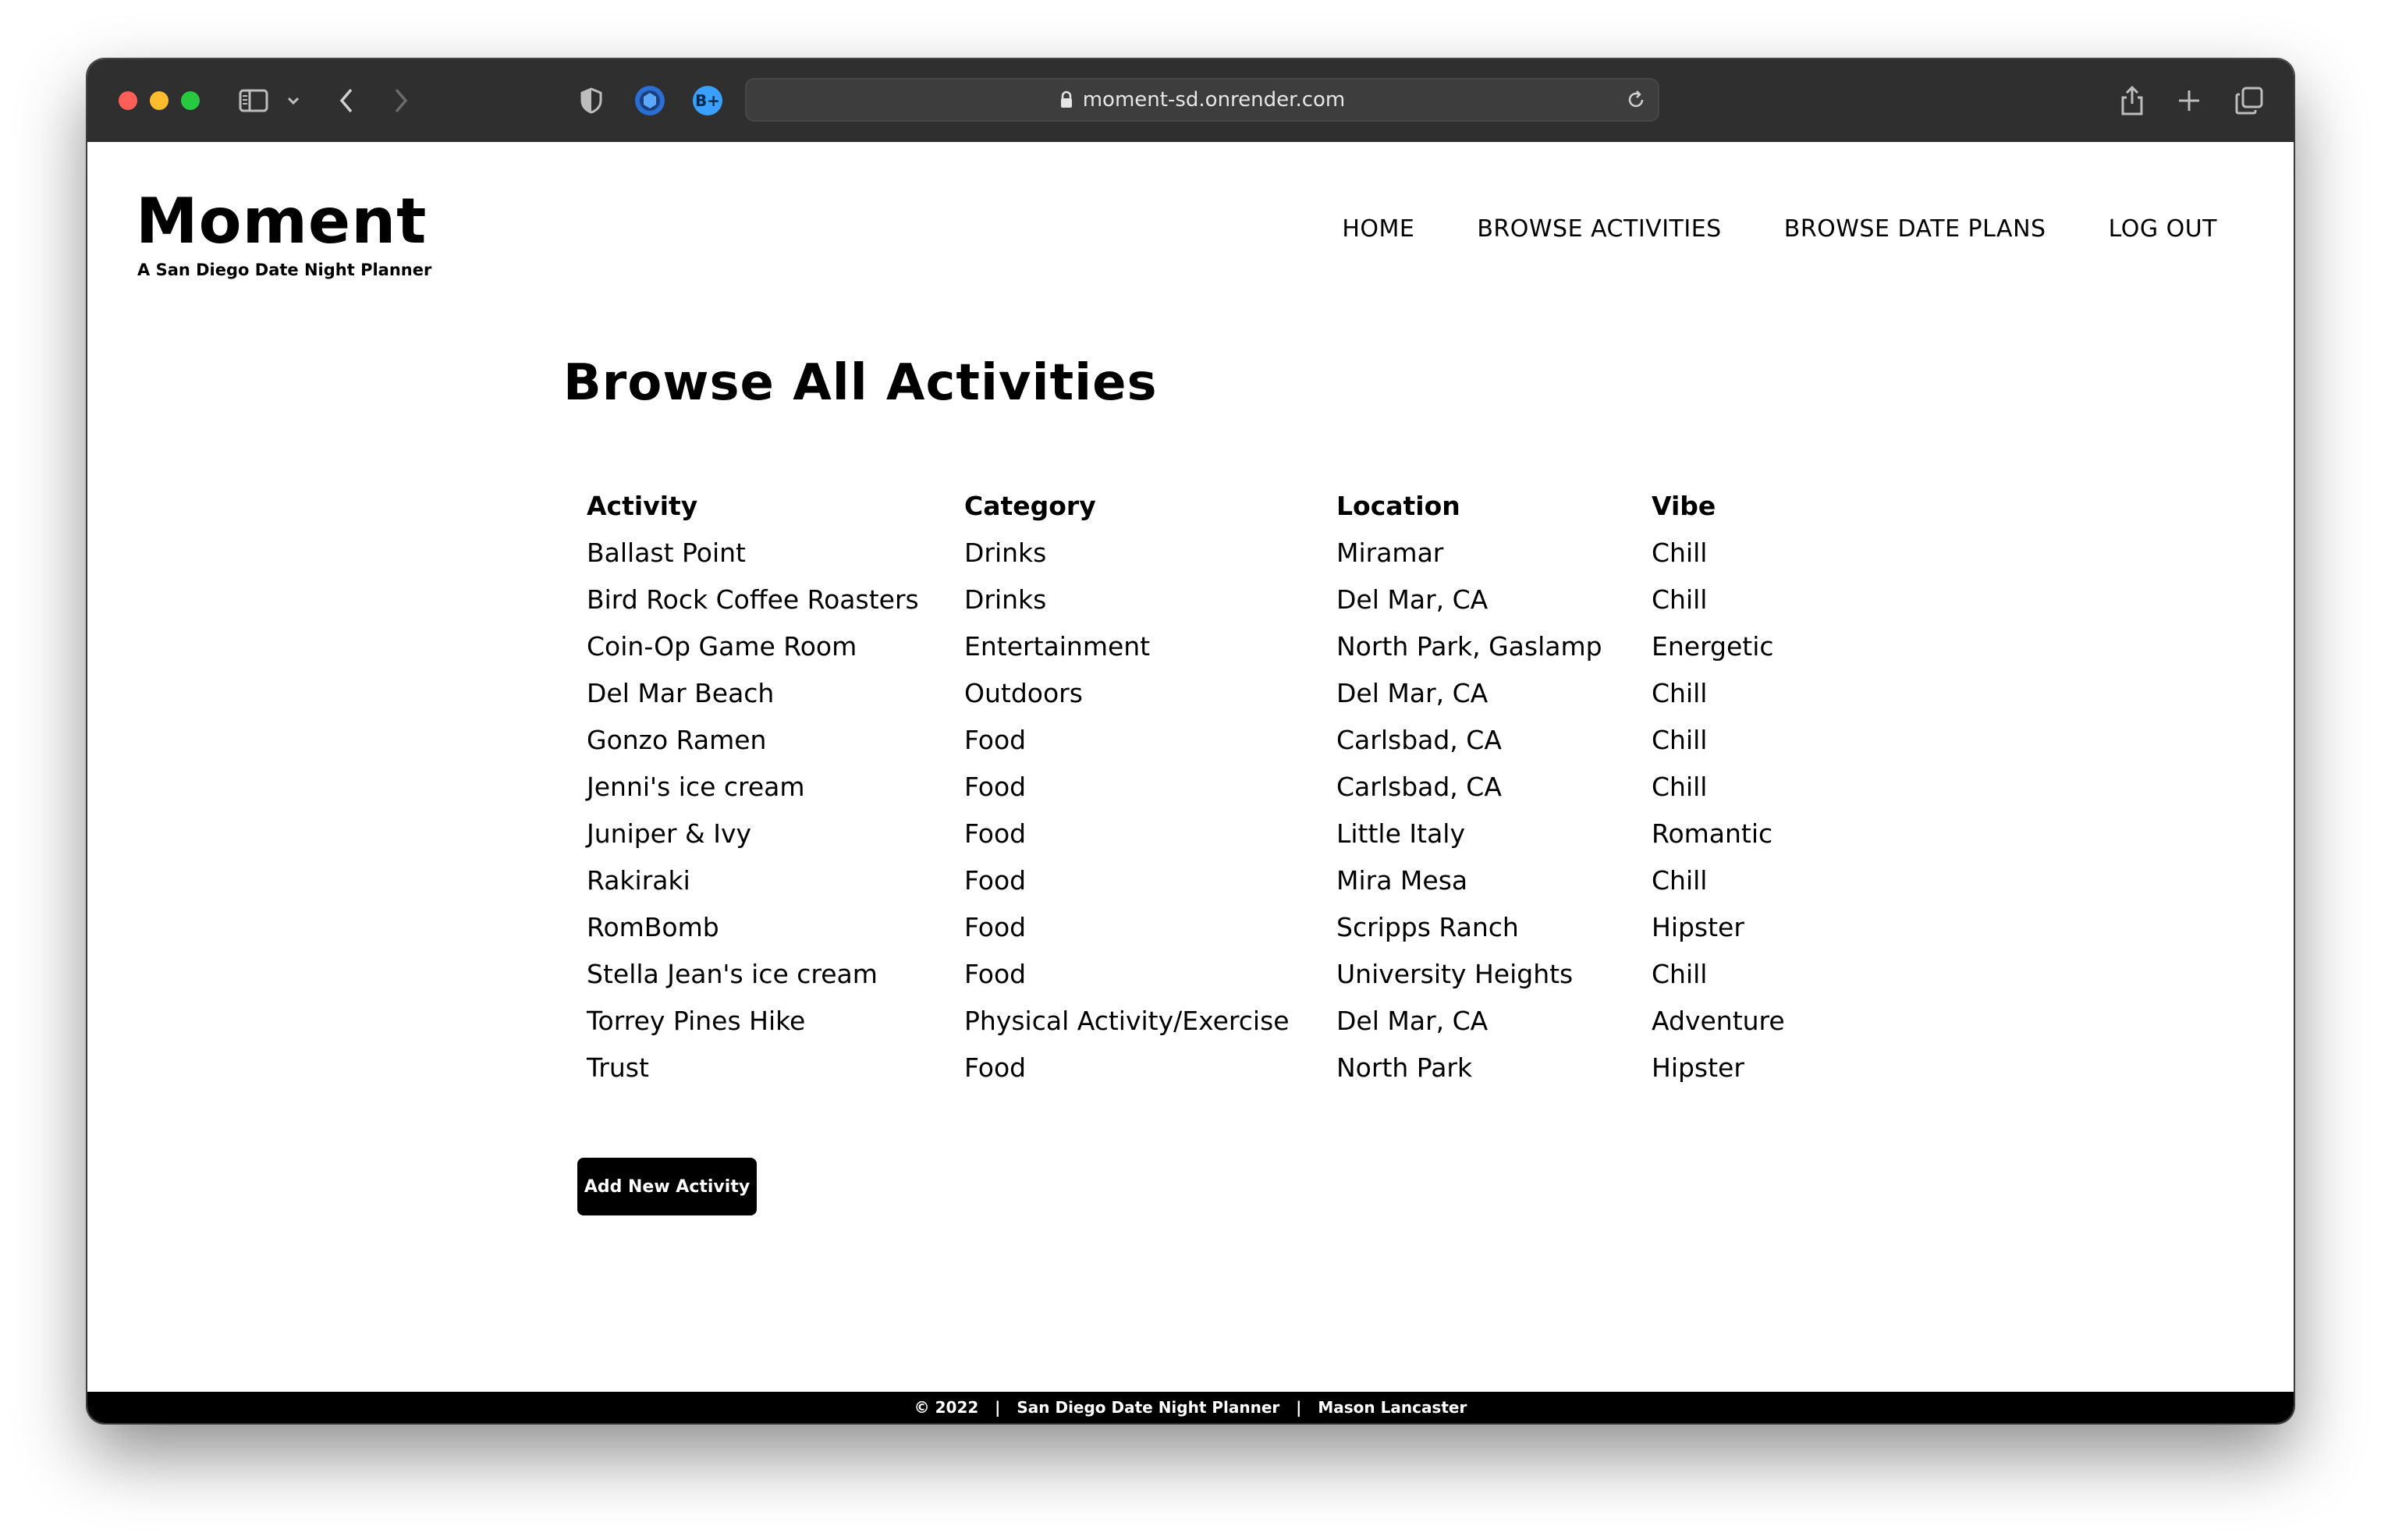 The height and width of the screenshot is (1540, 2381). Describe the element at coordinates (255, 101) in the screenshot. I see `sidebar-toggle-icon` at that location.